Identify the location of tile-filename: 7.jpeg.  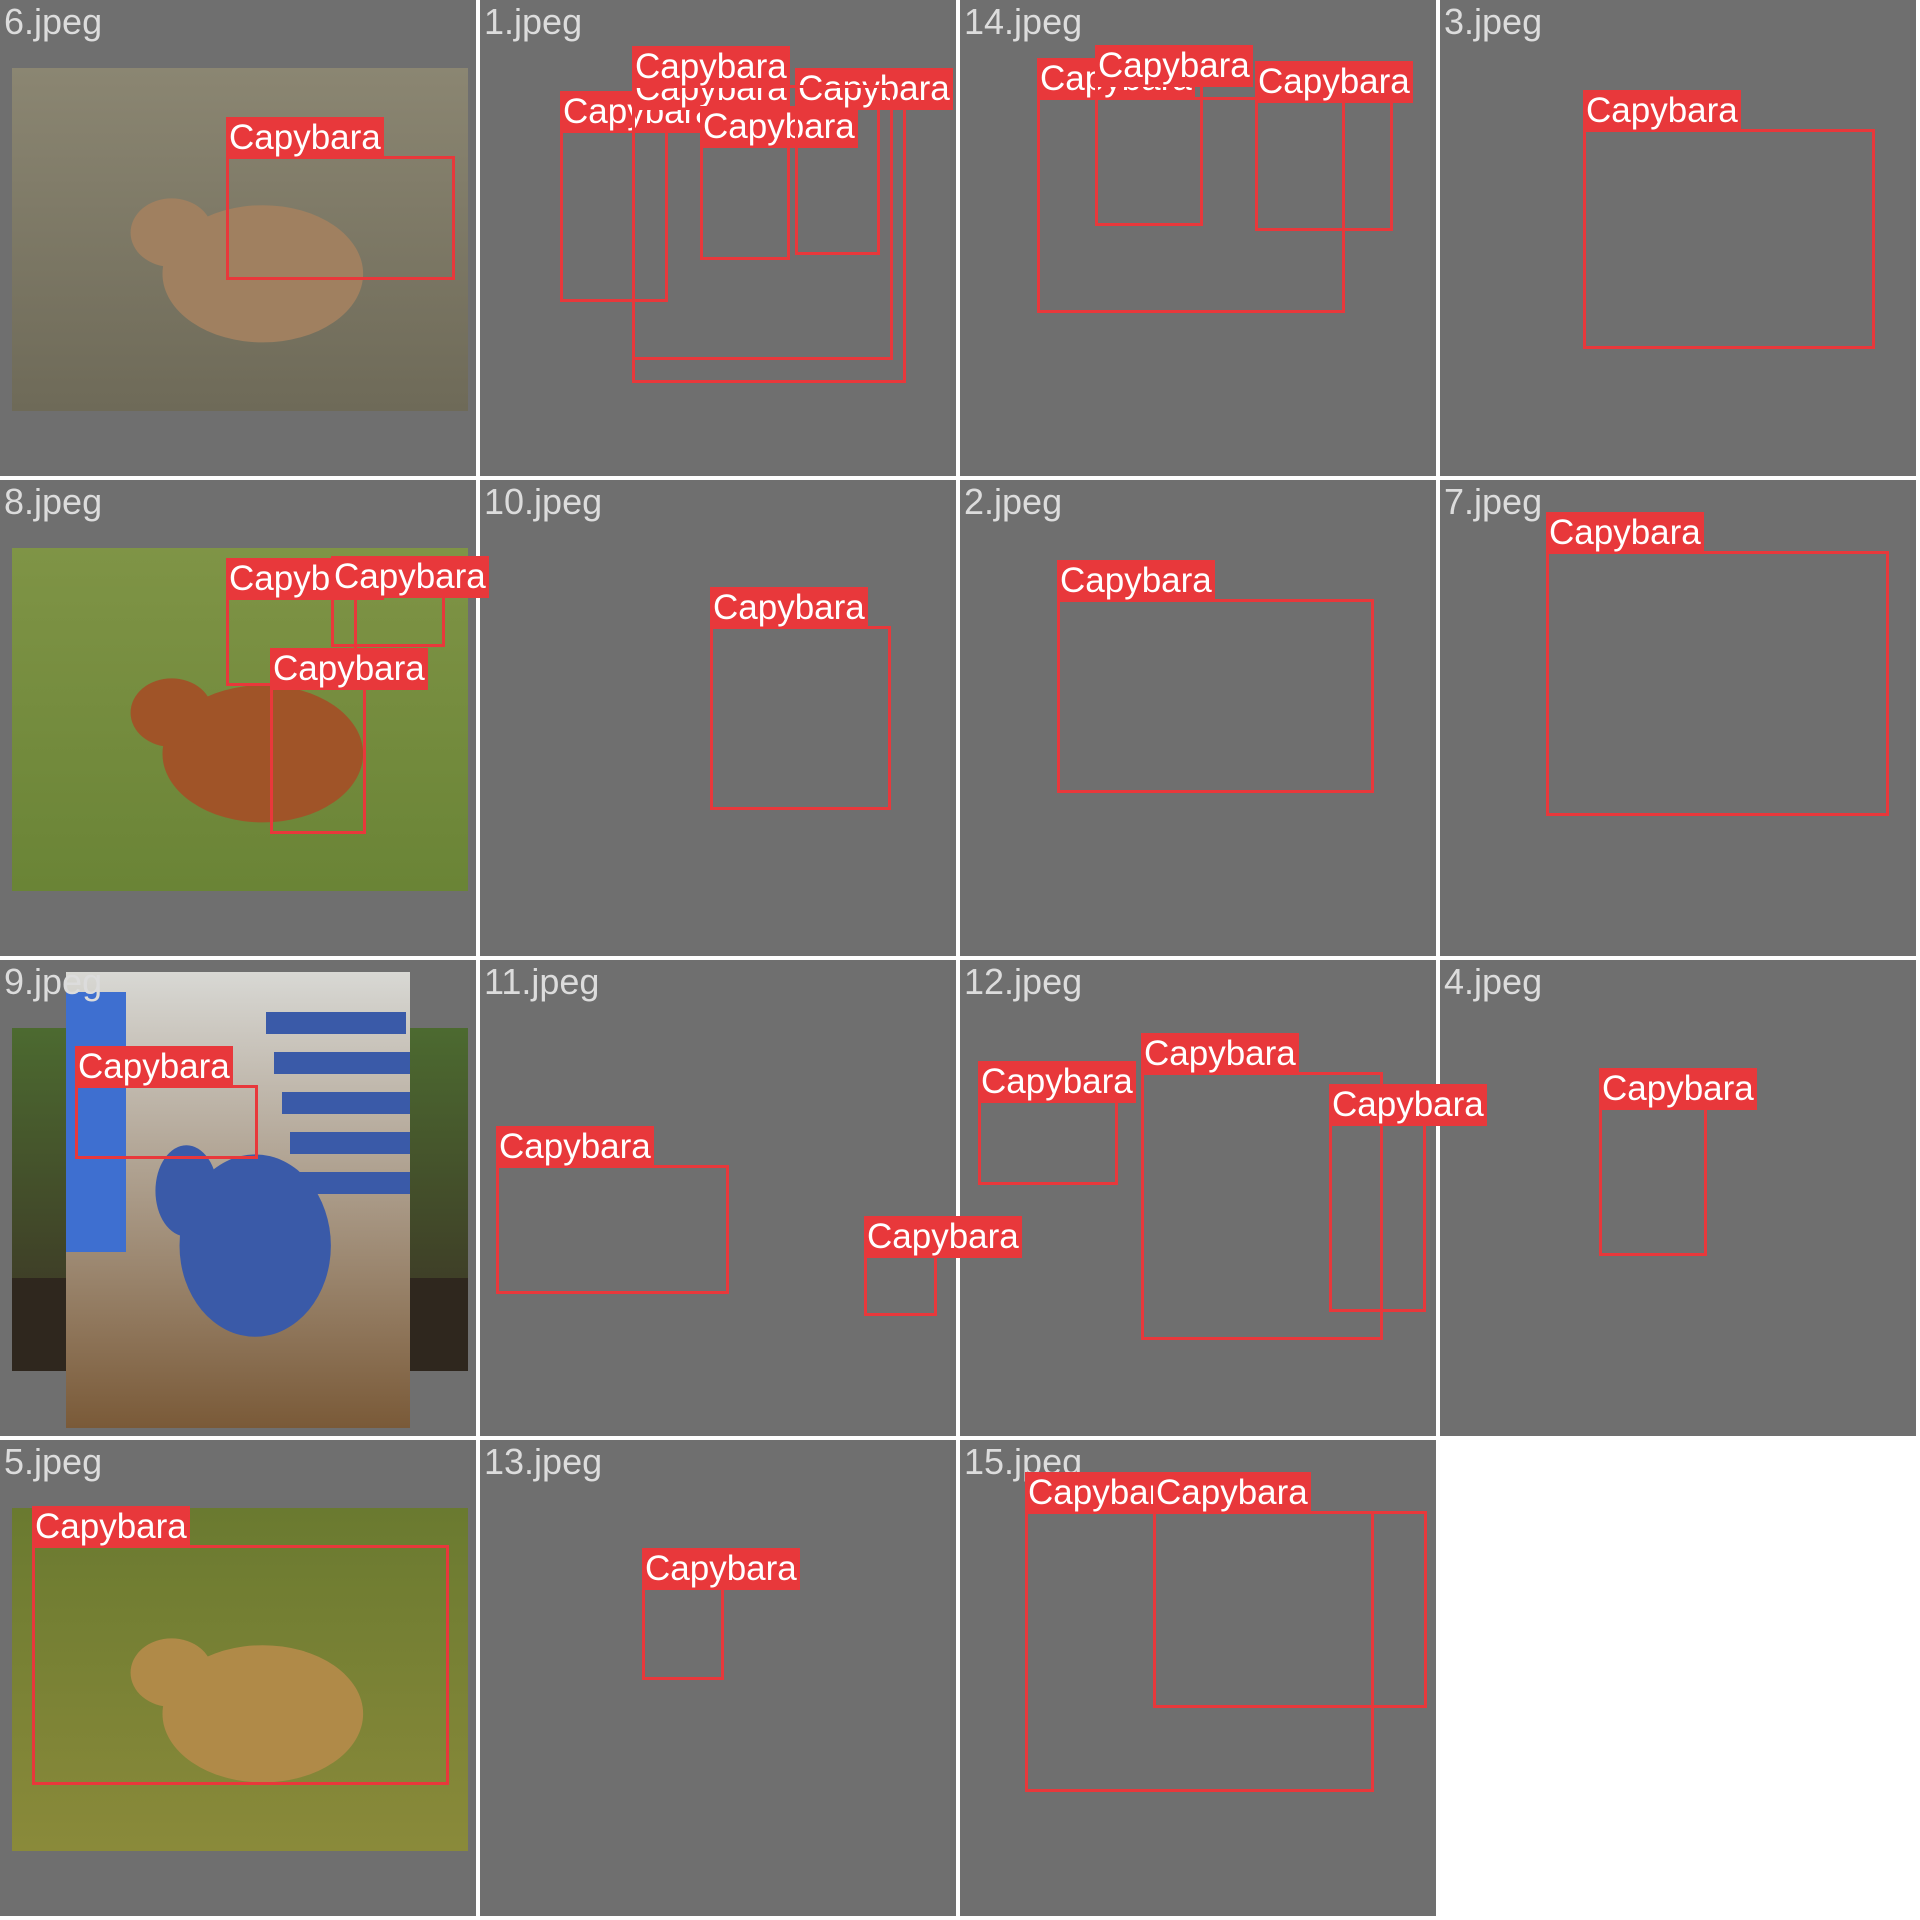
(1493, 501).